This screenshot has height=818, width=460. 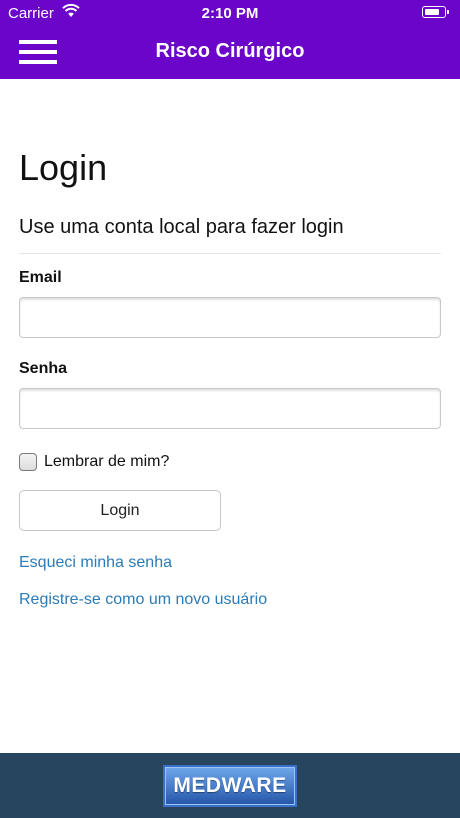 What do you see at coordinates (107, 461) in the screenshot?
I see `remember-me-label: Lembrar de mim?` at bounding box center [107, 461].